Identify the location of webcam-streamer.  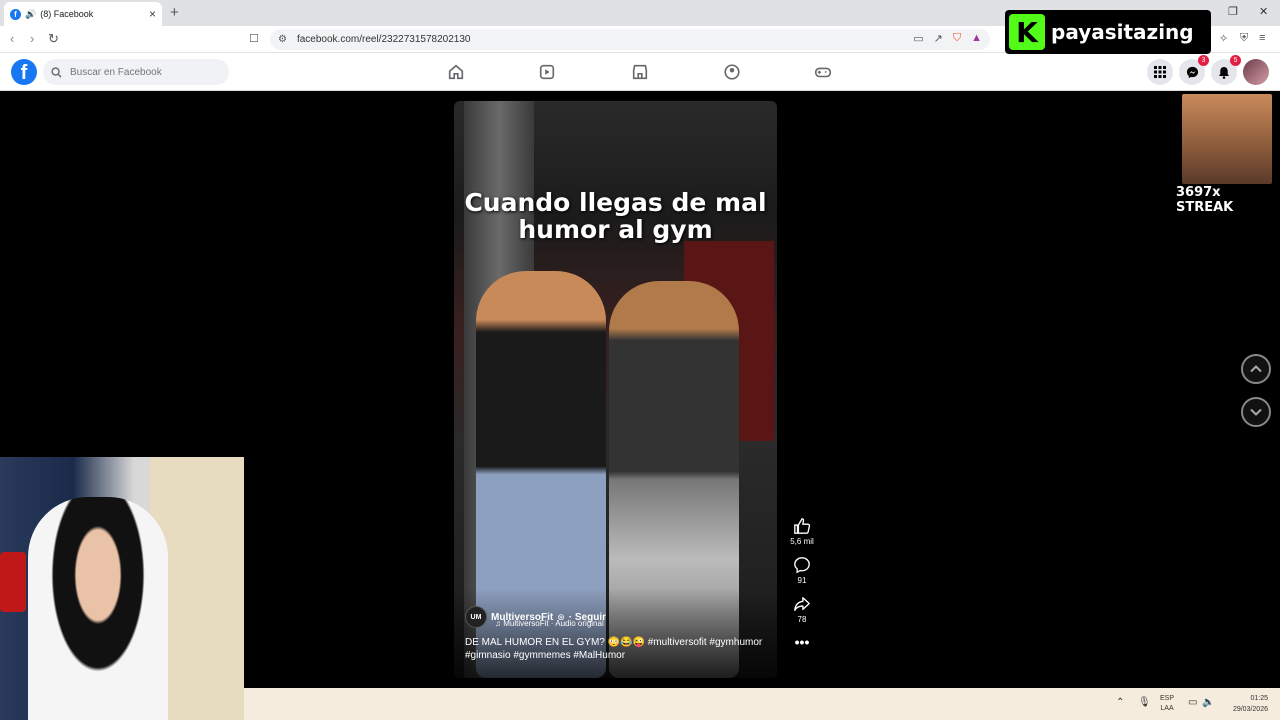
(98, 608).